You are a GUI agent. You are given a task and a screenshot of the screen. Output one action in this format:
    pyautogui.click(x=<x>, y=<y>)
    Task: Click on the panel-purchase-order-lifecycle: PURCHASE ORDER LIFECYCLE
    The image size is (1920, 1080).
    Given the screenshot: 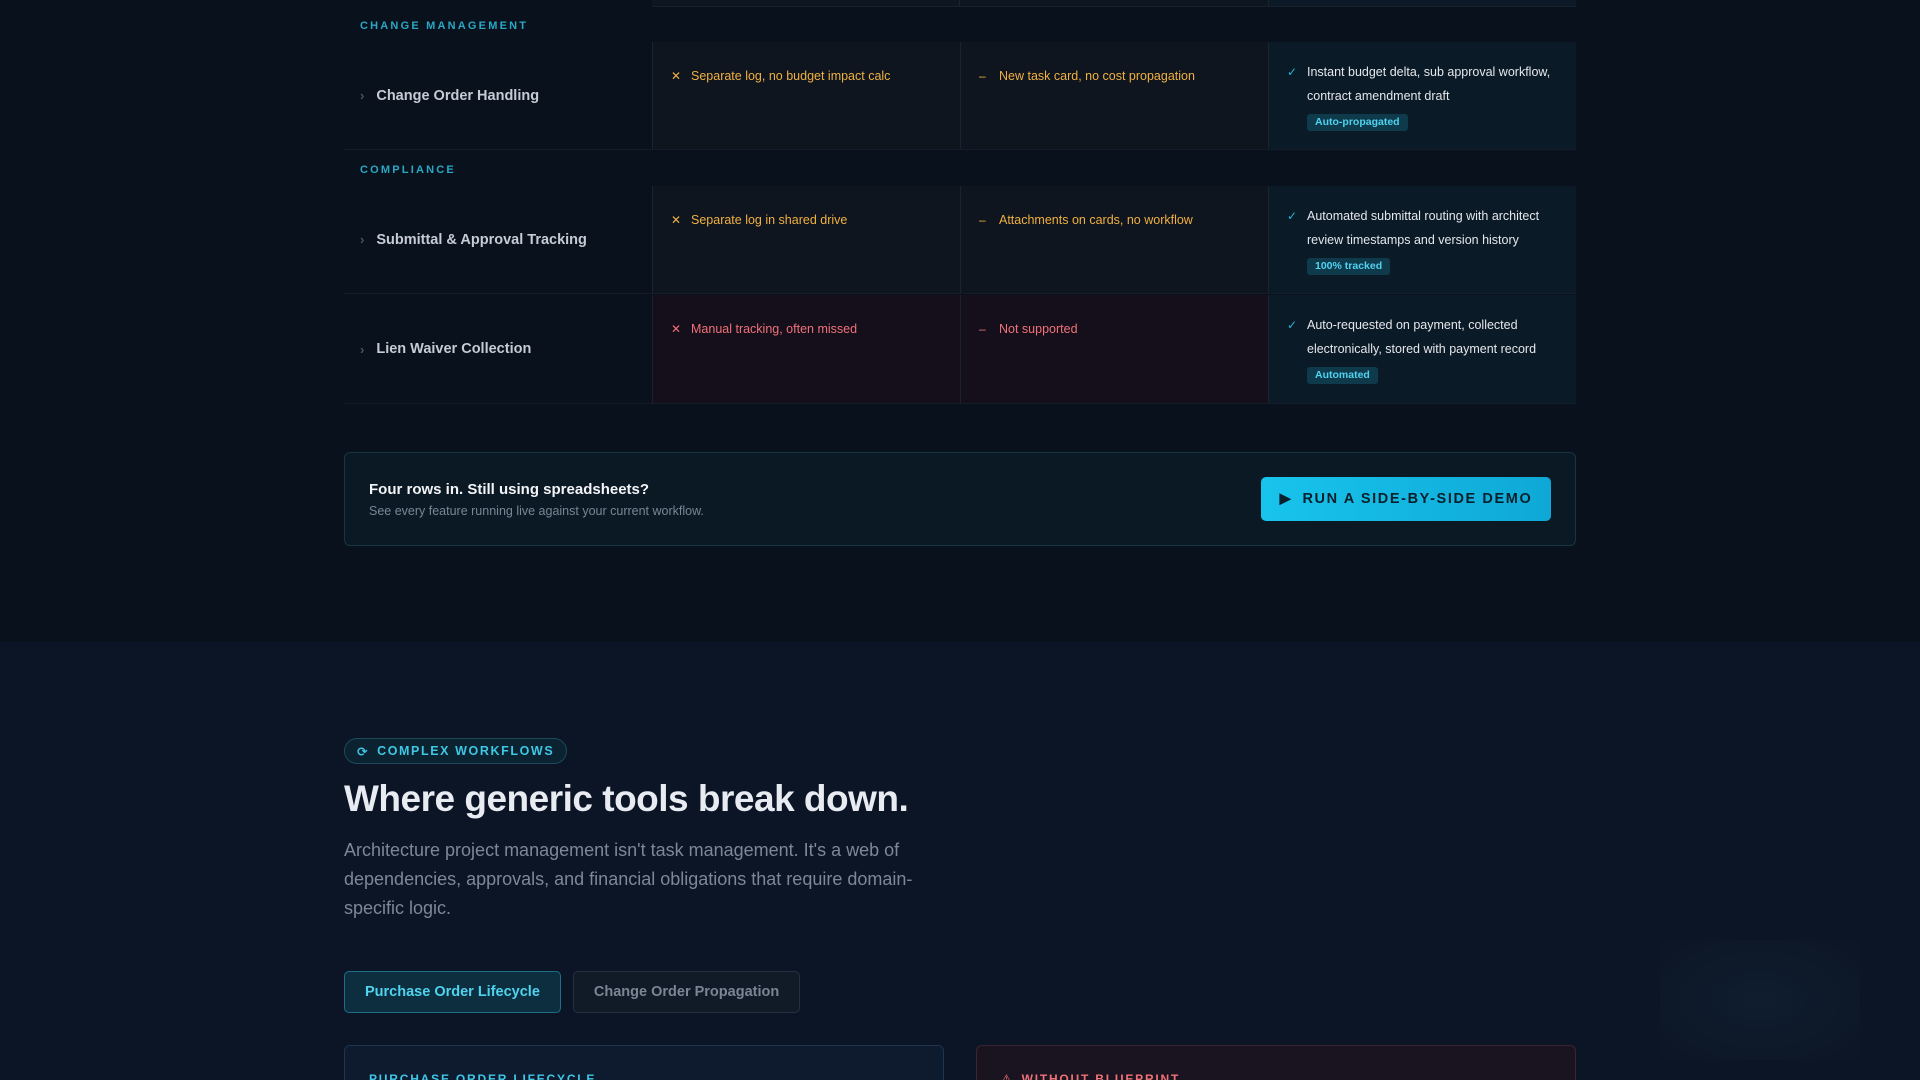 What is the action you would take?
    pyautogui.click(x=644, y=1062)
    